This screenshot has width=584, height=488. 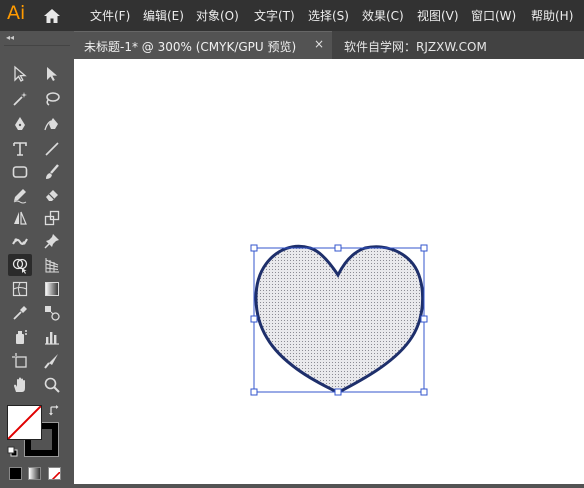 I want to click on paintbrush-tool, so click(x=52, y=172).